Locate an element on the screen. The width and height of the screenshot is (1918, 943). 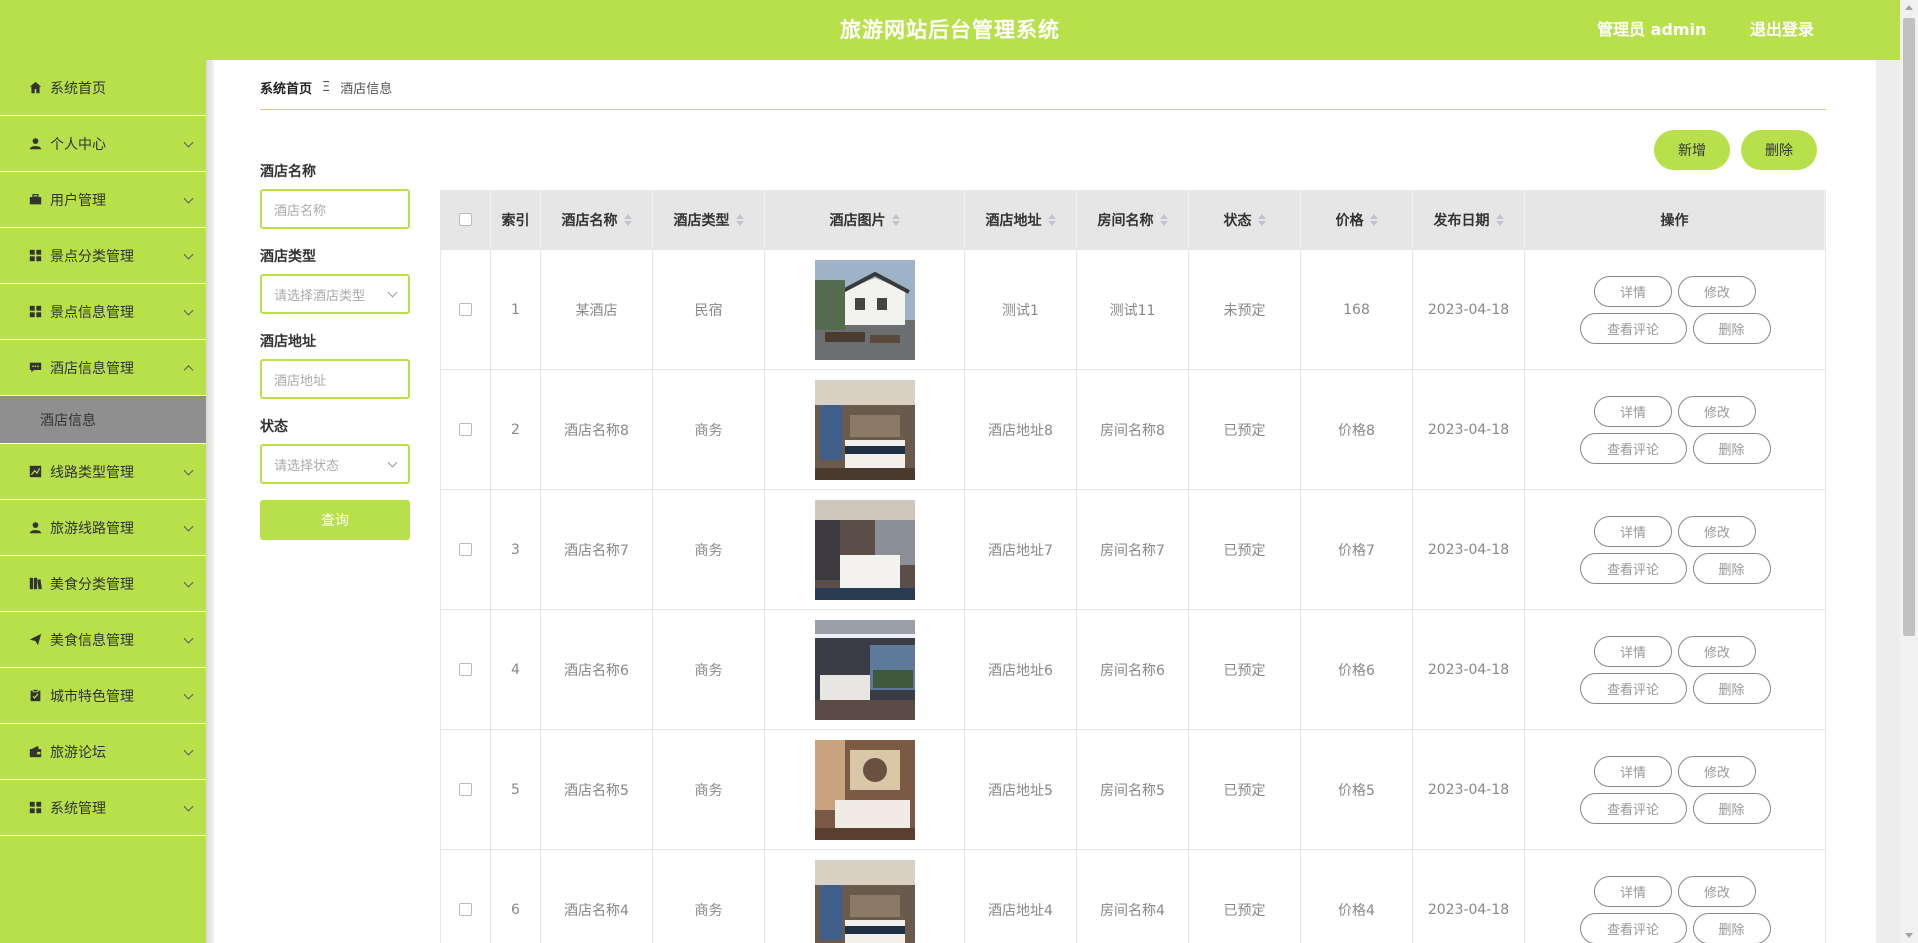
sidebar-item-system: 系统管理 is located at coordinates (103, 808).